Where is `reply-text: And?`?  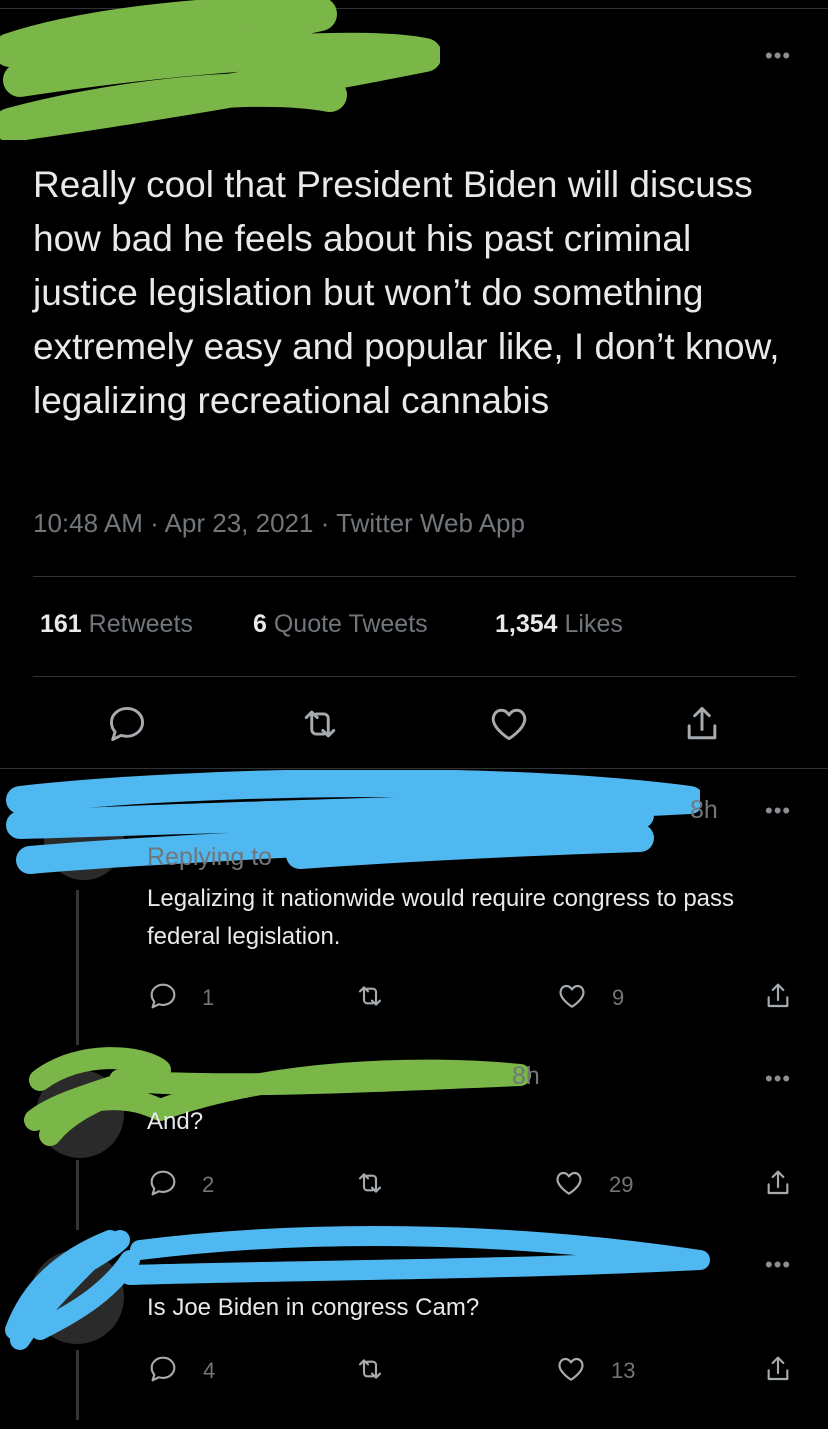 reply-text: And? is located at coordinates (175, 1121).